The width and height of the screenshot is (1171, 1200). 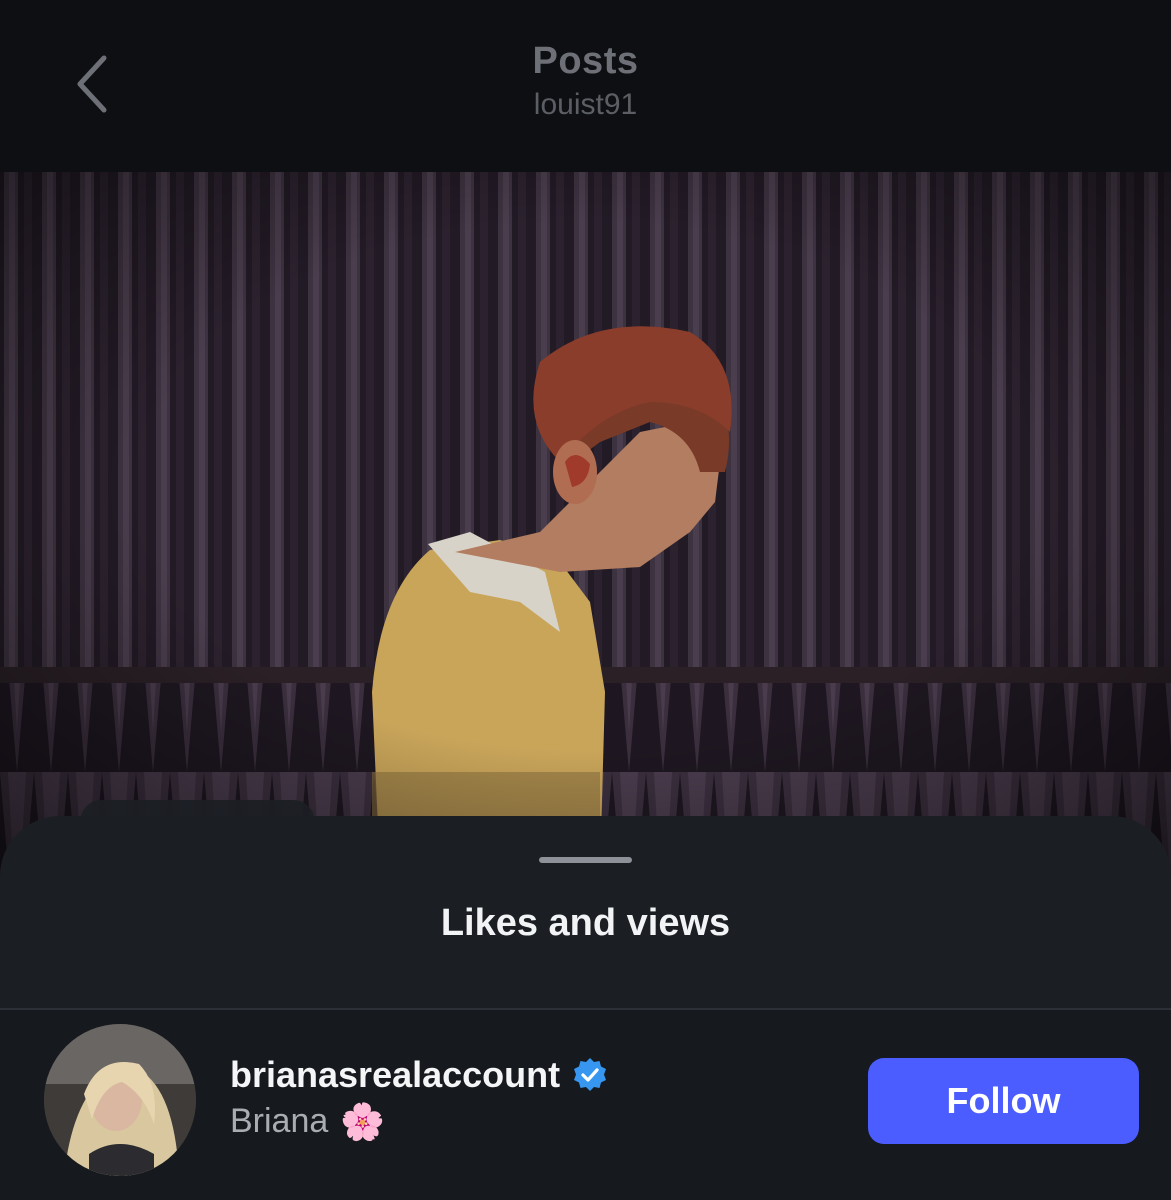 I want to click on sheet-title: Likes and views, so click(x=585, y=923).